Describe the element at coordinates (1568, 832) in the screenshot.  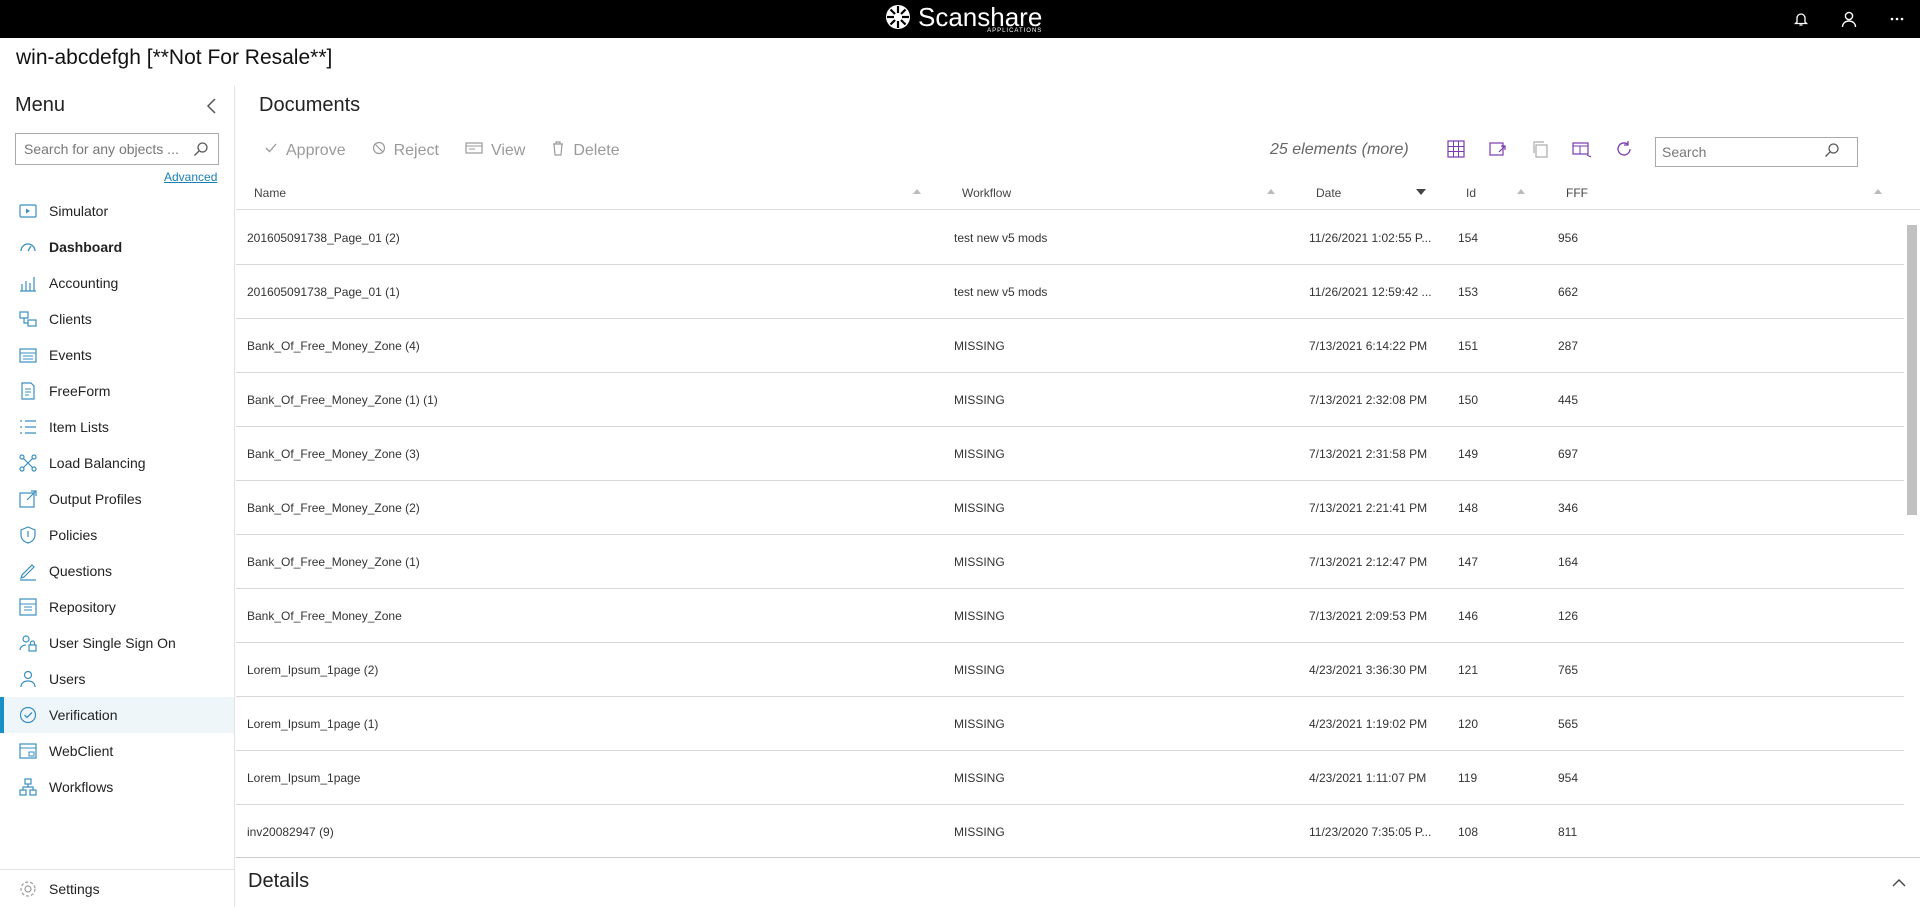
I see `cell-fff: 811` at that location.